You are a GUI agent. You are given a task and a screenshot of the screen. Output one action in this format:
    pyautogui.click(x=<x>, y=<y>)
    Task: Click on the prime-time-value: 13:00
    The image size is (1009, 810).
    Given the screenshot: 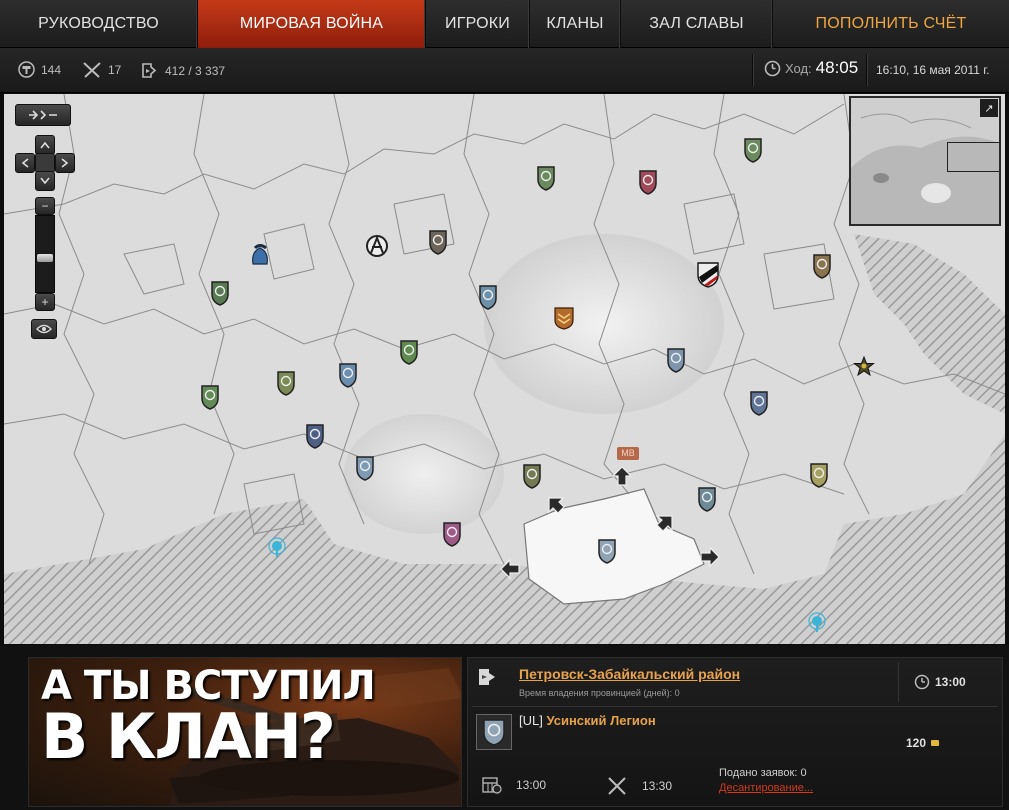 What is the action you would take?
    pyautogui.click(x=531, y=785)
    